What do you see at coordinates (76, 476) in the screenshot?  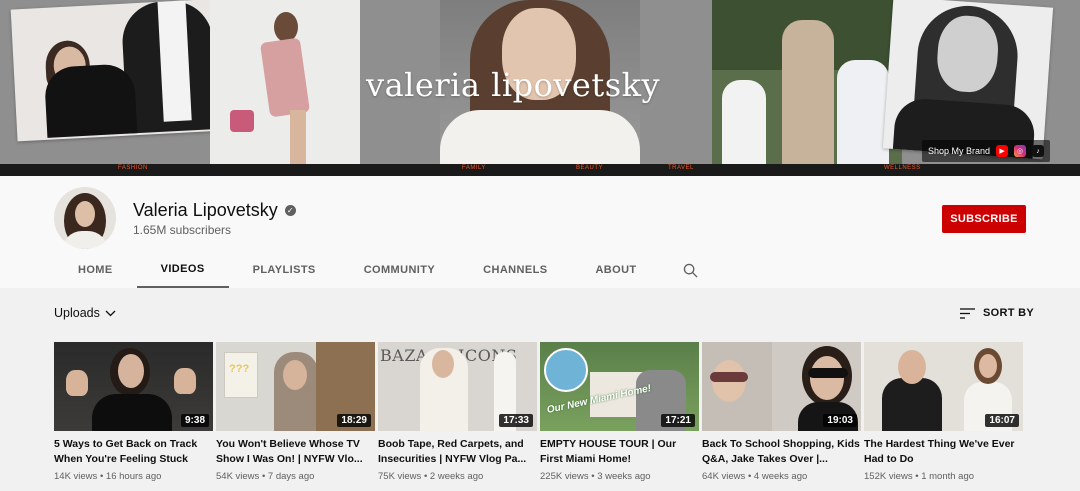 I see `view-count: 14K views` at bounding box center [76, 476].